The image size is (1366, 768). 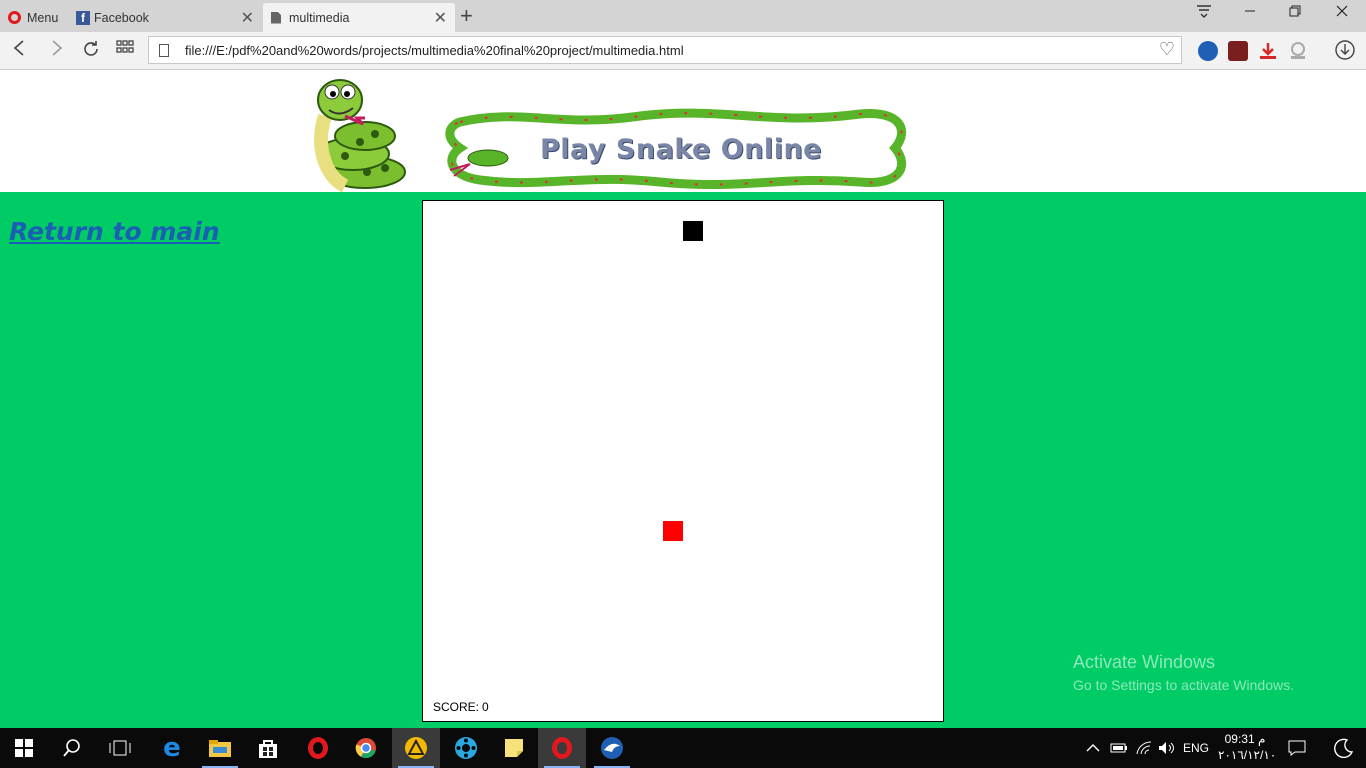 I want to click on wifi-icon, so click(x=1144, y=748).